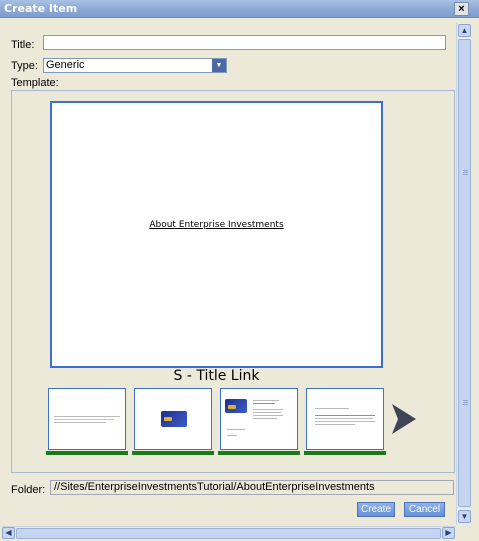 This screenshot has height=541, width=479. I want to click on create-button: Create, so click(376, 509).